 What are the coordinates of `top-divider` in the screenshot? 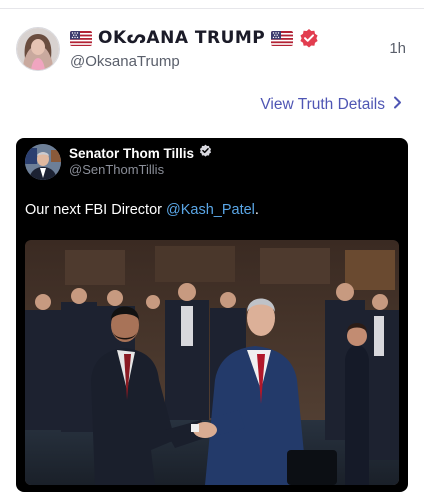 It's located at (212, 8).